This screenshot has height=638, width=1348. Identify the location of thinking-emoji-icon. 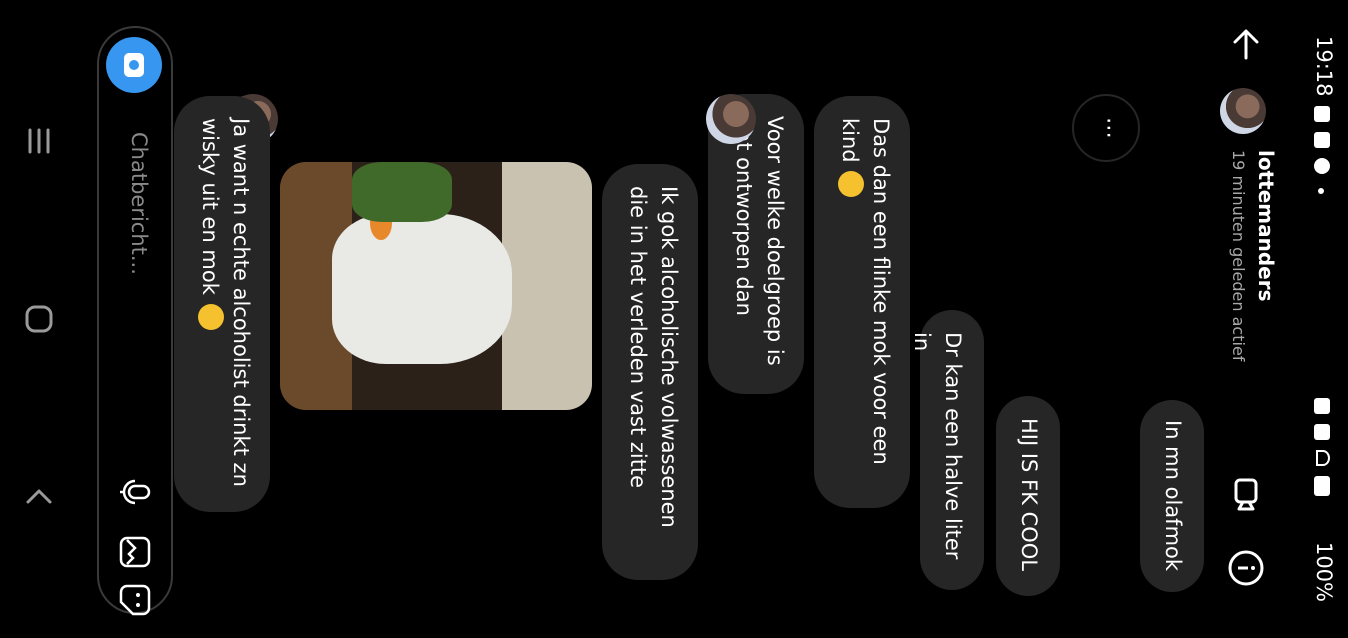
(851, 184).